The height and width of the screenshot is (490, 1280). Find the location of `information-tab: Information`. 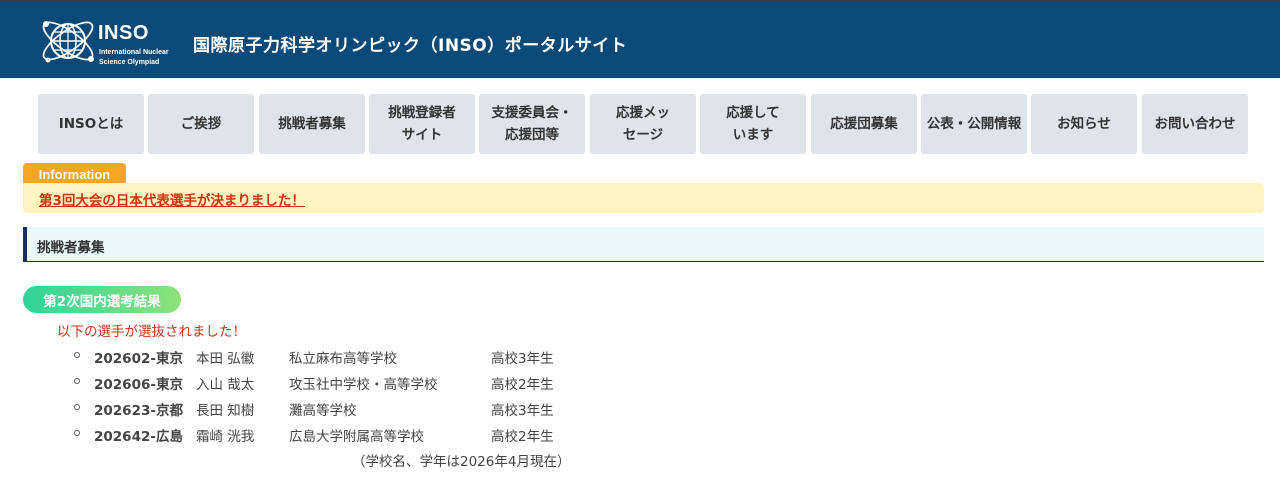

information-tab: Information is located at coordinates (74, 174).